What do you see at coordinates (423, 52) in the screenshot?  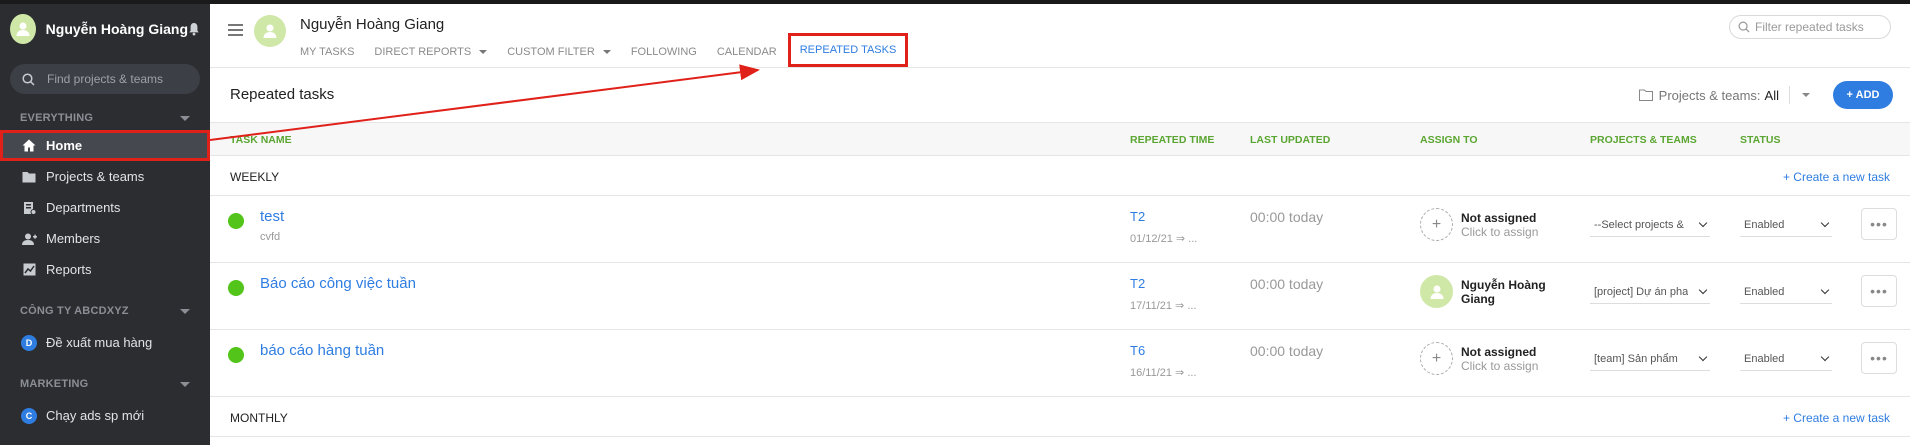 I see `tab-label: DIRECT REPORTS` at bounding box center [423, 52].